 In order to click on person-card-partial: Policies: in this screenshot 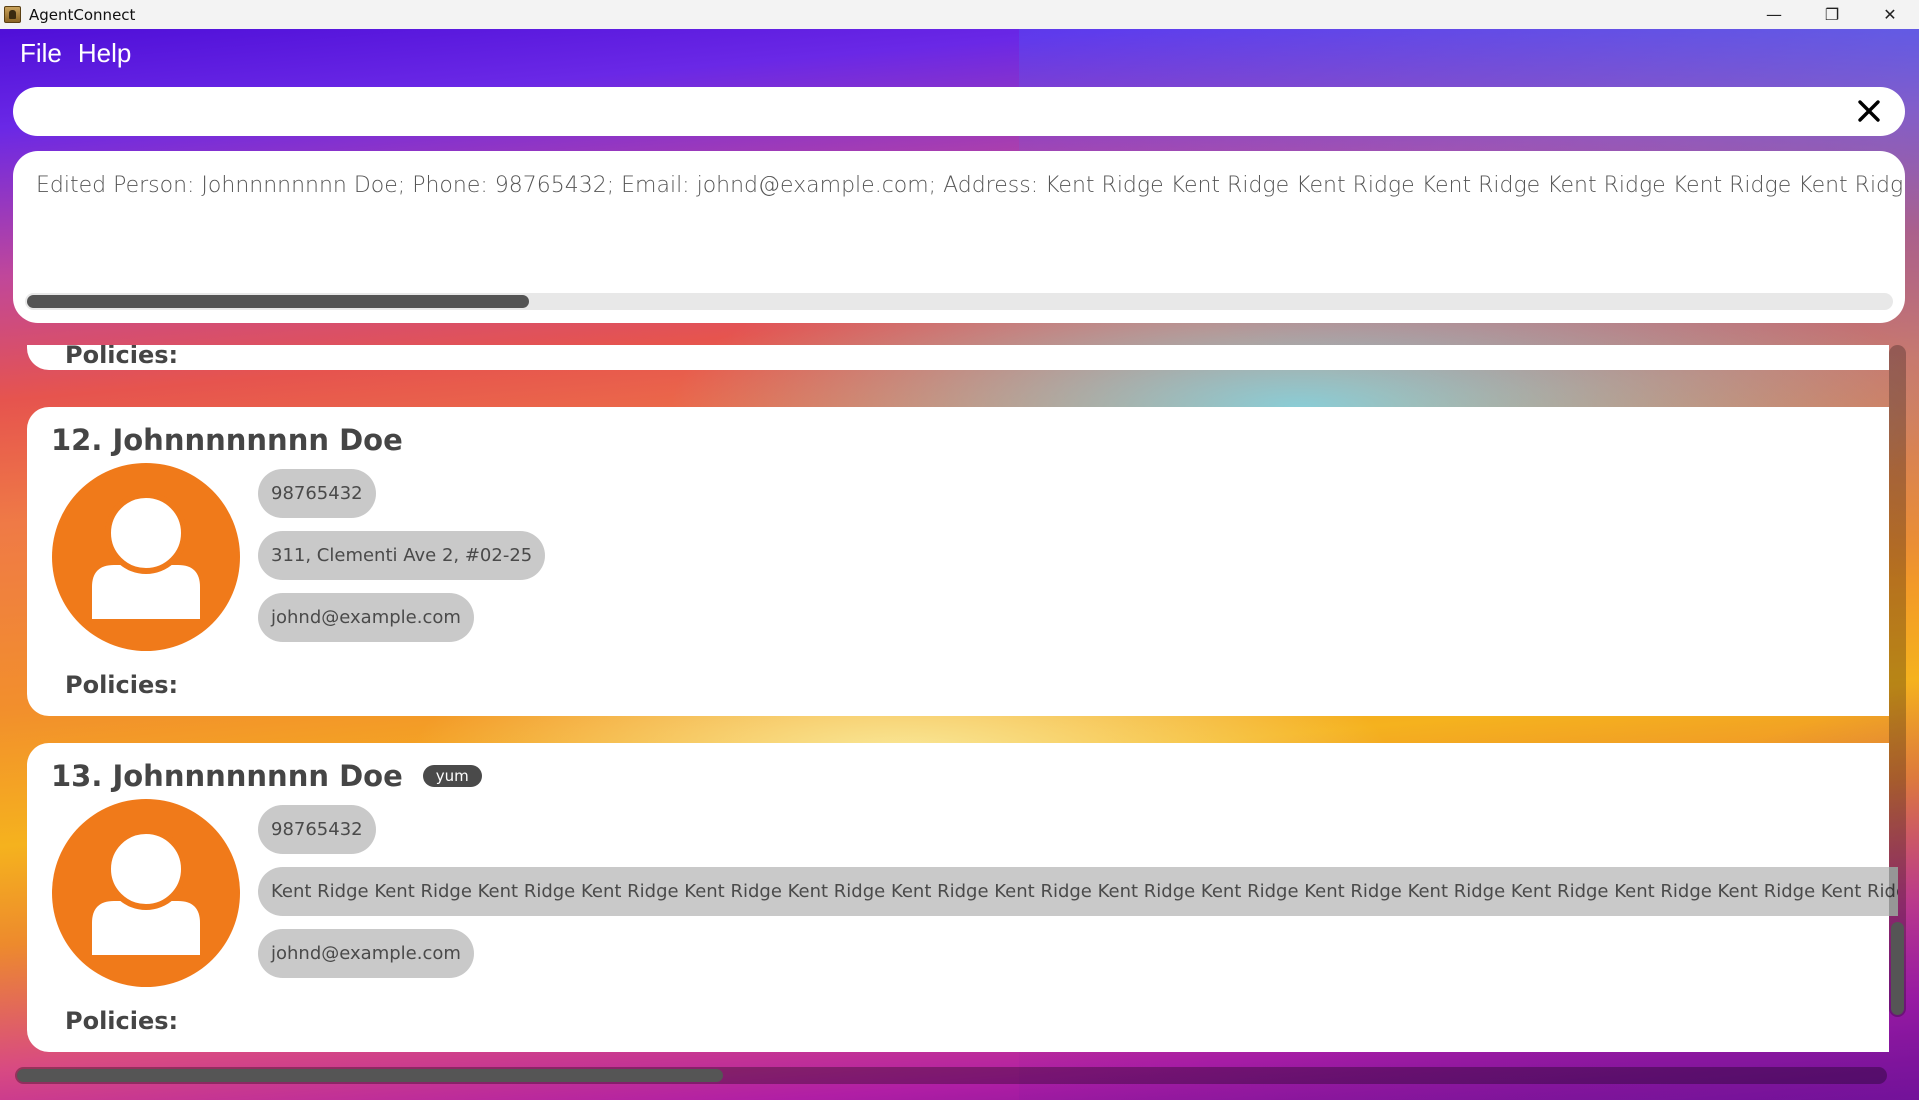, I will do `click(958, 357)`.